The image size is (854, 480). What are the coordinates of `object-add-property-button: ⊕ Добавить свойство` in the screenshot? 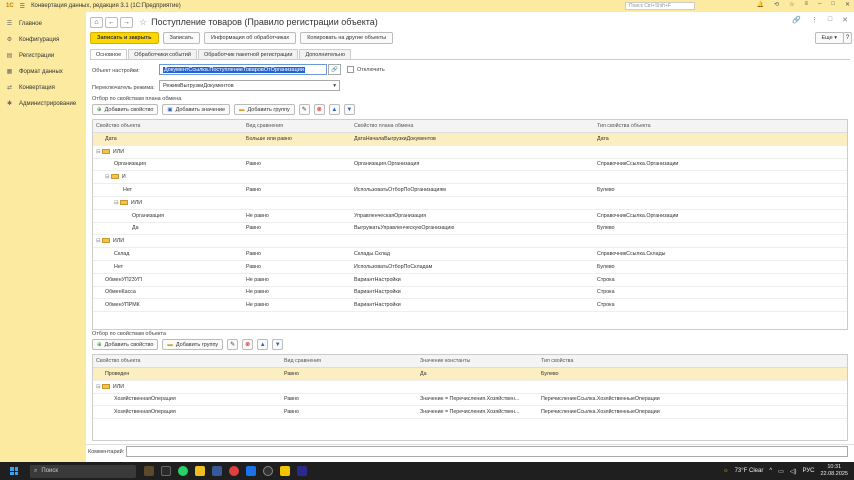 It's located at (125, 344).